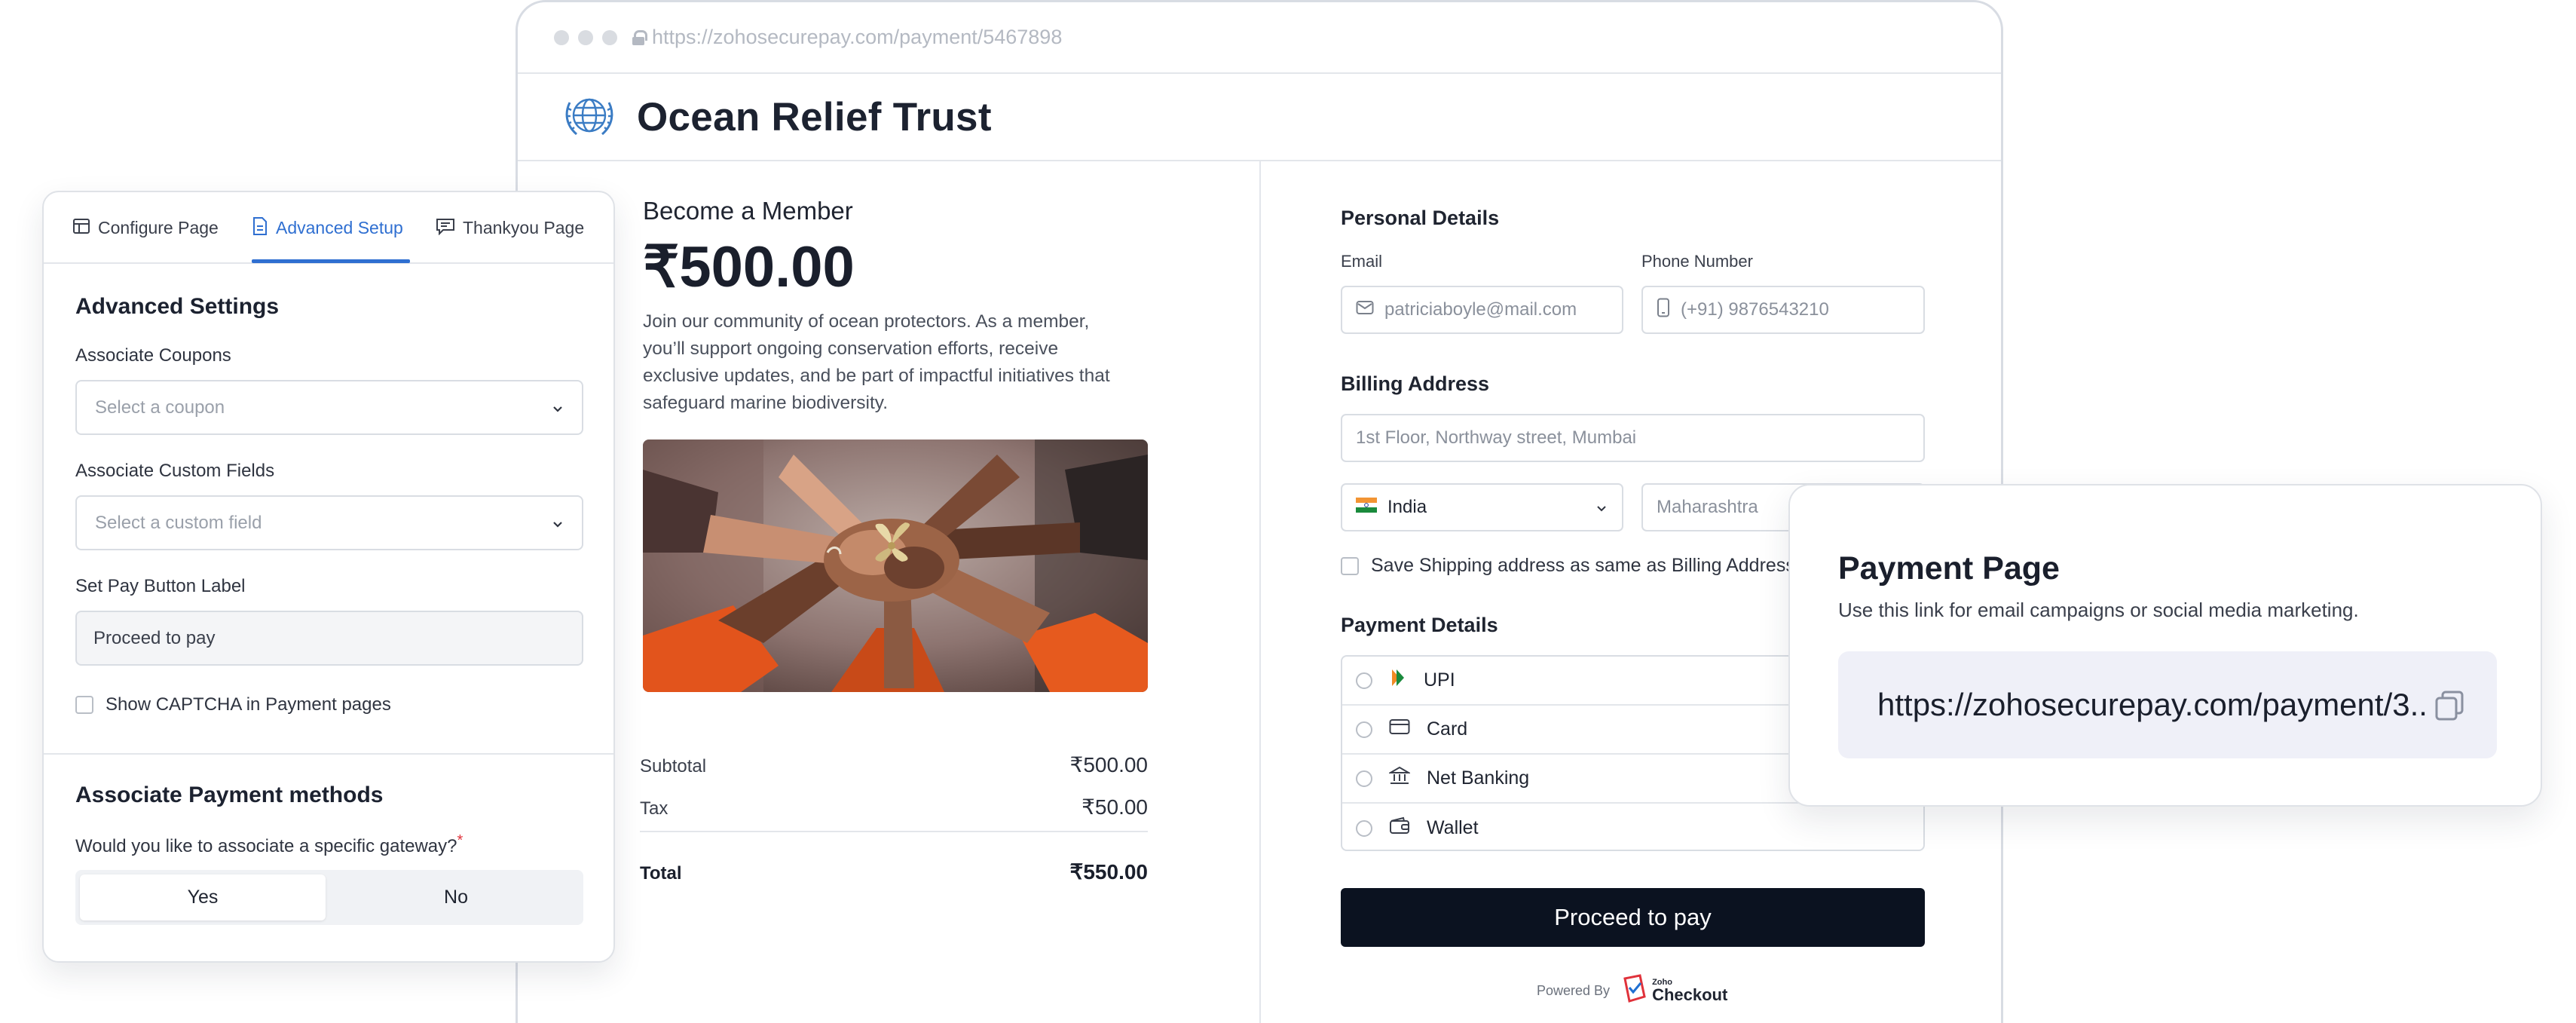 This screenshot has width=2576, height=1023. I want to click on powered-by: Powered By Zoho Checkout, so click(1632, 991).